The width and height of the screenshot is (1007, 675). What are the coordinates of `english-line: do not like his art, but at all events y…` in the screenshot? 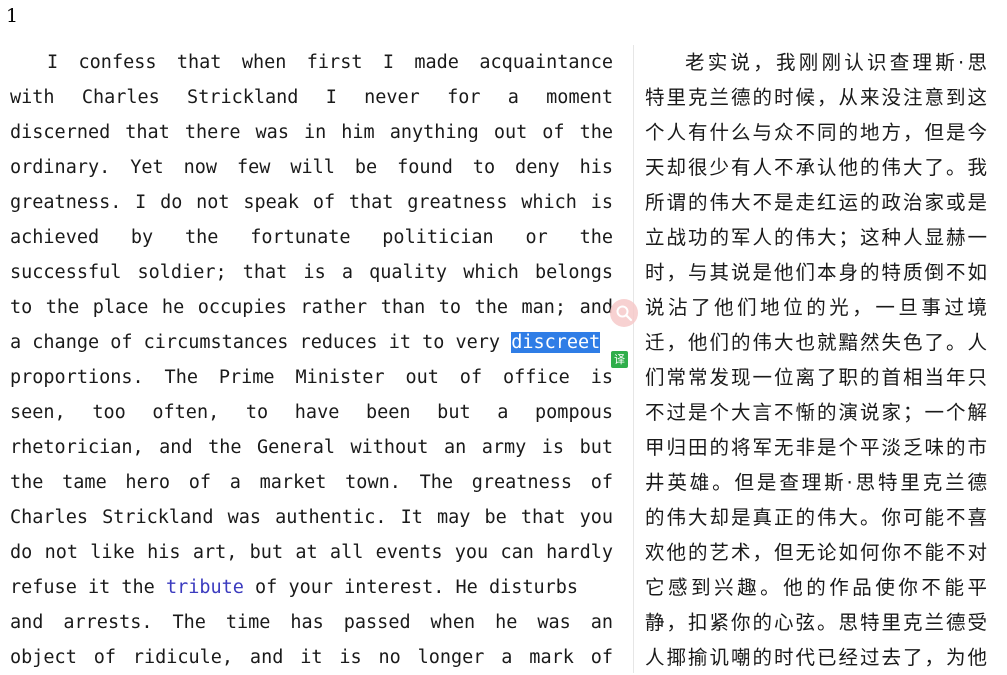 It's located at (311, 552).